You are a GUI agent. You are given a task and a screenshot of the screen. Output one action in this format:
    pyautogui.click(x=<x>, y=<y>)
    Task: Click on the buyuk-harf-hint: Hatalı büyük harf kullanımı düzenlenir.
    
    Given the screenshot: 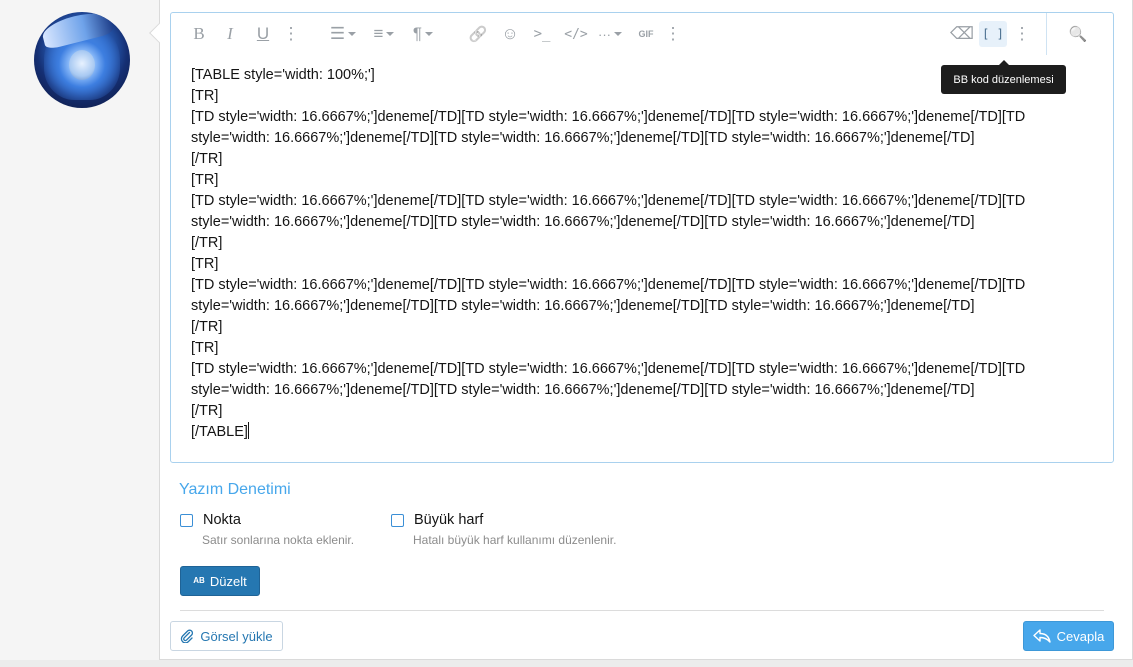 What is the action you would take?
    pyautogui.click(x=515, y=540)
    